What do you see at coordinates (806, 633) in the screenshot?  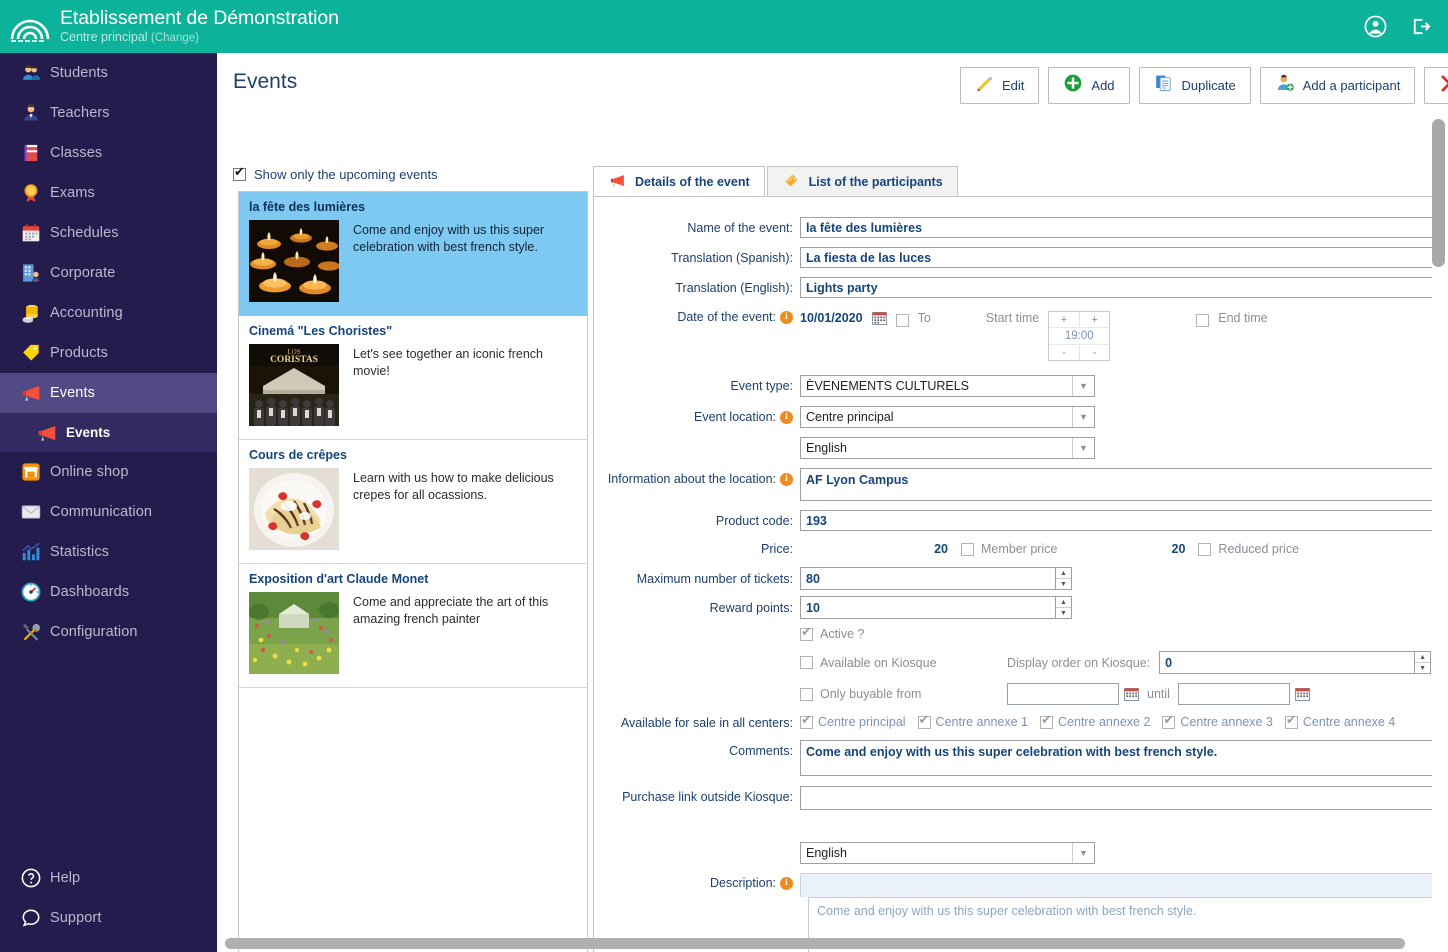 I see `active-checkbox` at bounding box center [806, 633].